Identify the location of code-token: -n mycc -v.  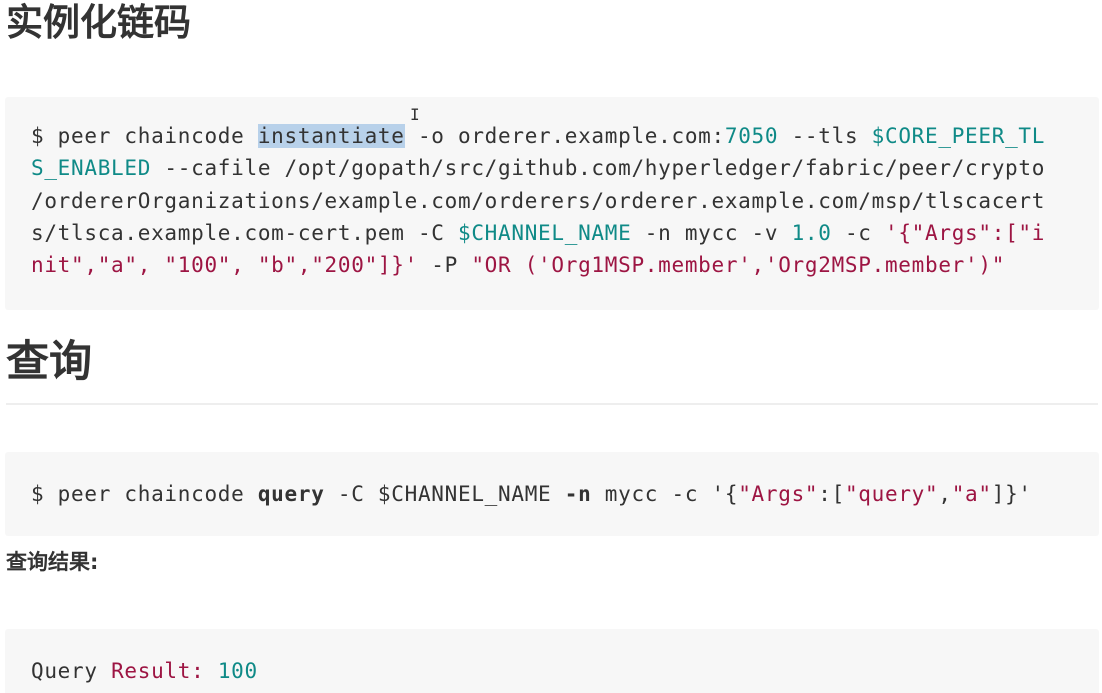
(711, 232).